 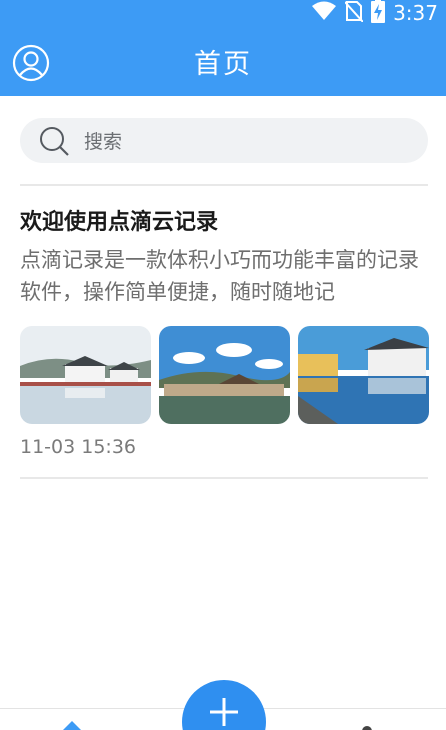 What do you see at coordinates (378, 13) in the screenshot?
I see `battery-charging-icon` at bounding box center [378, 13].